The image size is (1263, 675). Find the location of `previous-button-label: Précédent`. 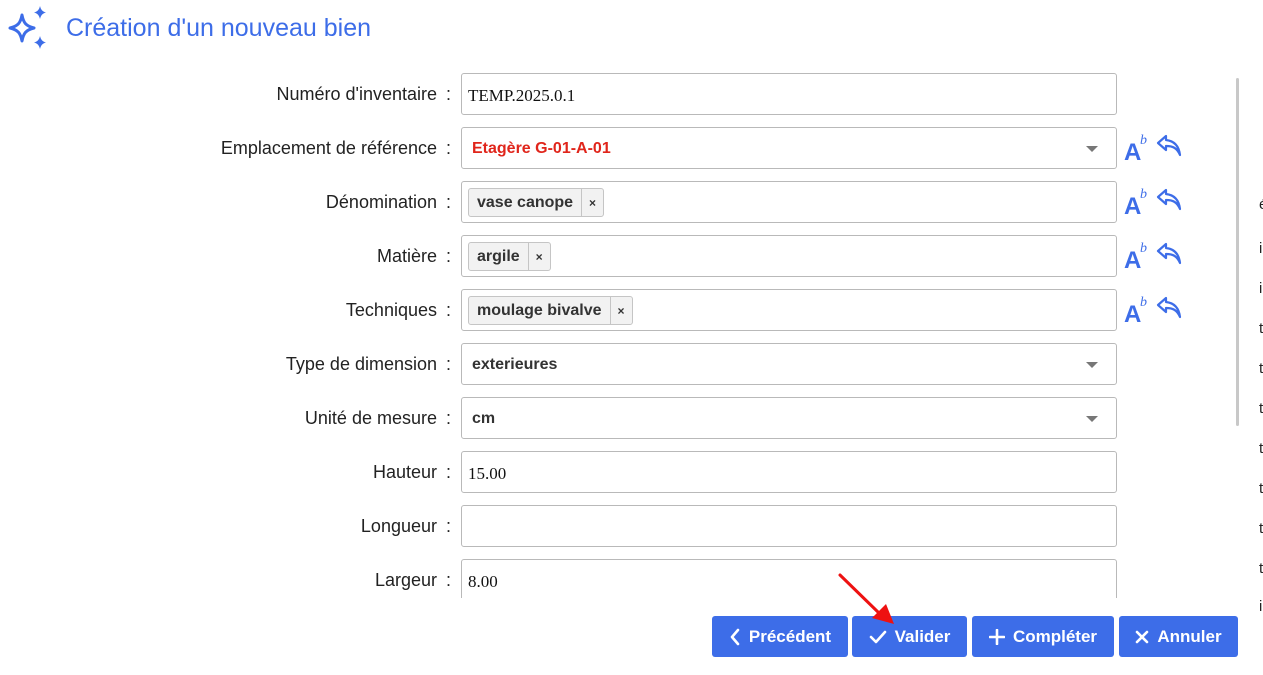

previous-button-label: Précédent is located at coordinates (790, 636).